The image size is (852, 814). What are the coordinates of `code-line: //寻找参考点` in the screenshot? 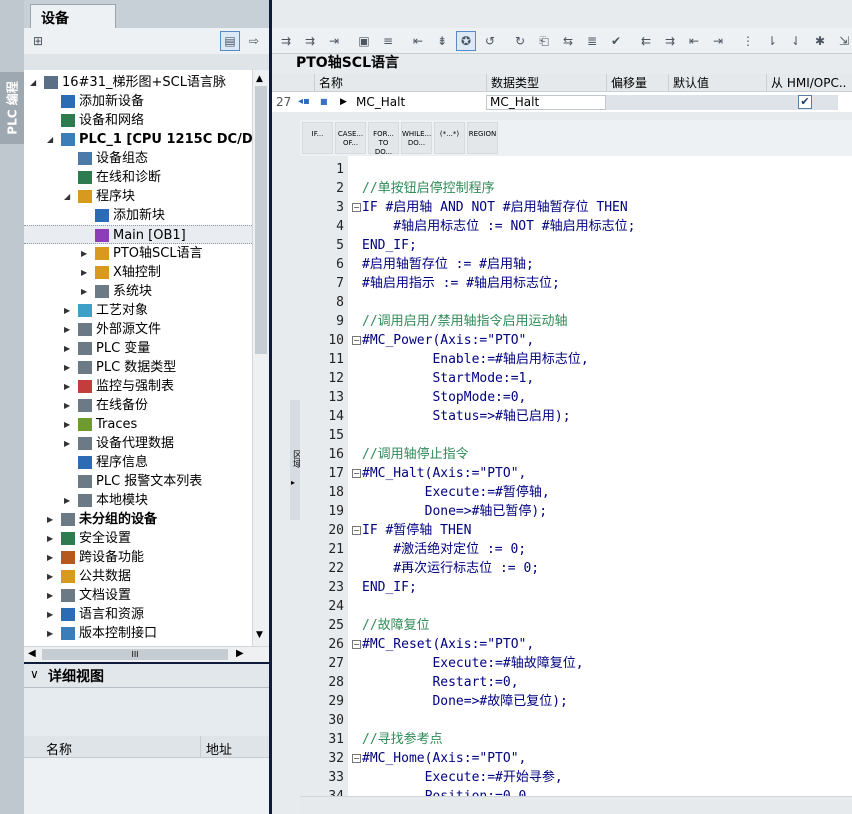 It's located at (402, 739).